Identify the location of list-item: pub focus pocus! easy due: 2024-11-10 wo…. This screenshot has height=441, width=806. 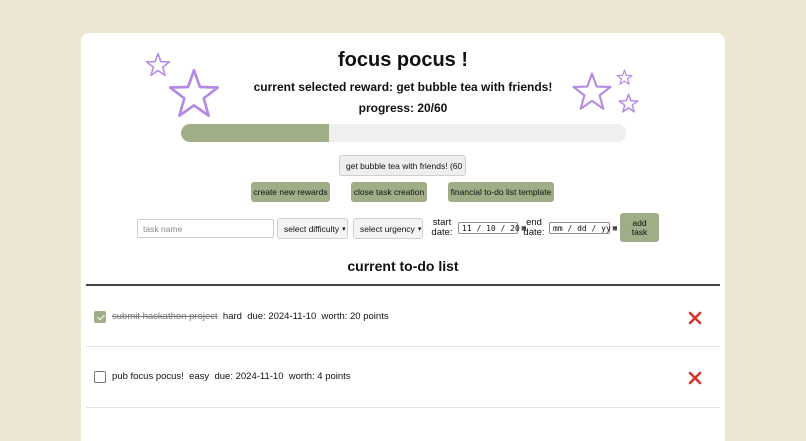
(403, 377).